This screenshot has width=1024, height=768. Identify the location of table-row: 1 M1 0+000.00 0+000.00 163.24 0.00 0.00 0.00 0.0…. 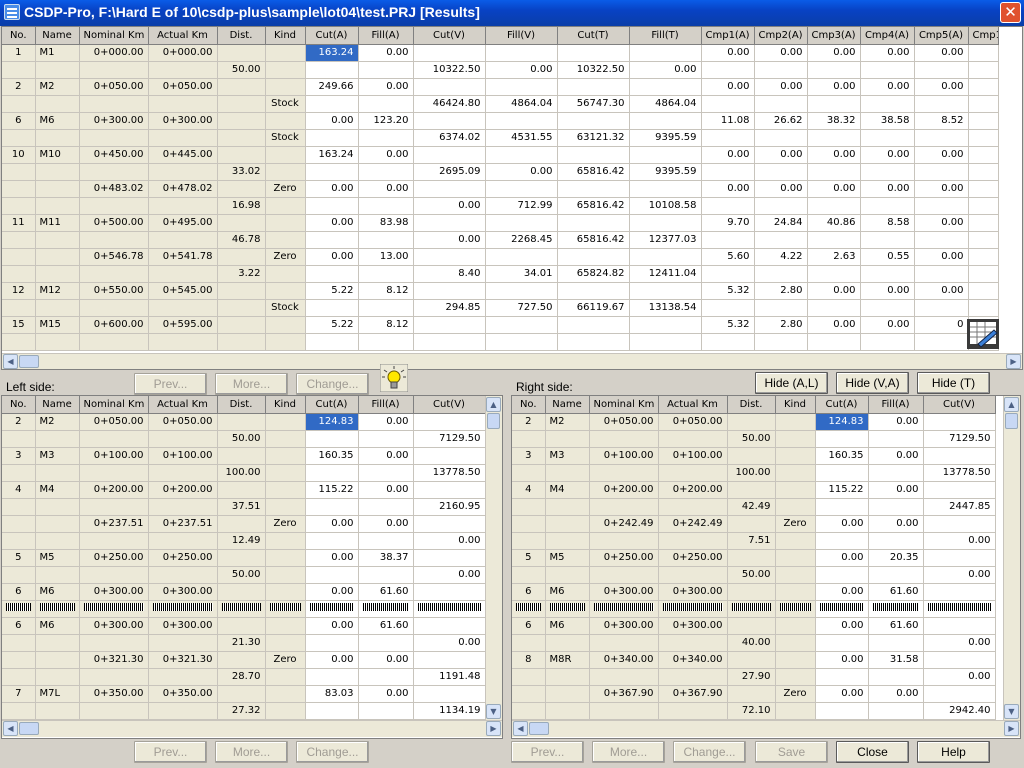
(500, 53).